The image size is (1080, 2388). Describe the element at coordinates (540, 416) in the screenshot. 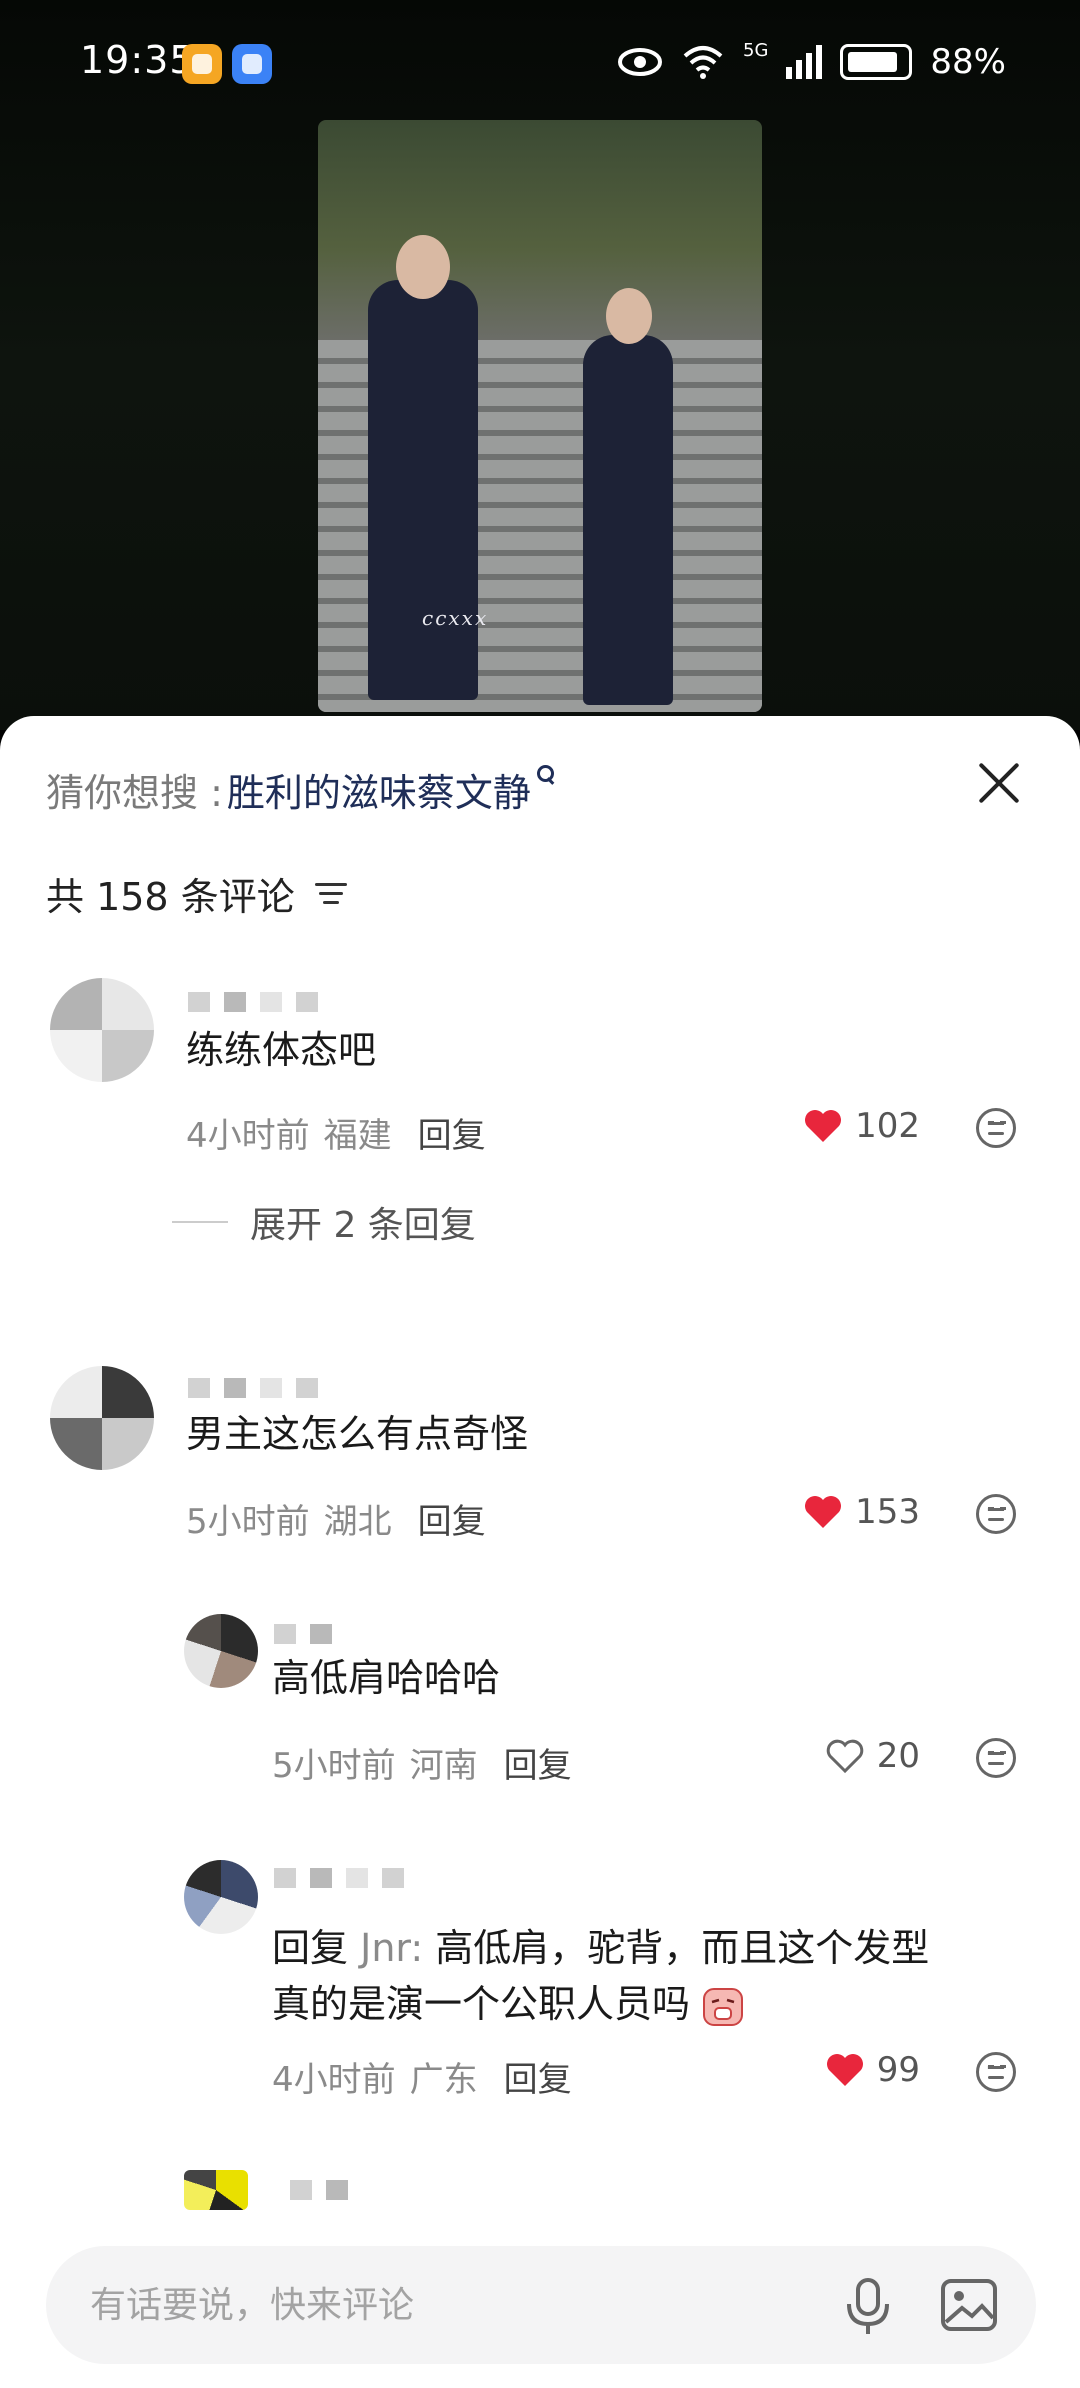

I see `video-player: ccxxx` at that location.